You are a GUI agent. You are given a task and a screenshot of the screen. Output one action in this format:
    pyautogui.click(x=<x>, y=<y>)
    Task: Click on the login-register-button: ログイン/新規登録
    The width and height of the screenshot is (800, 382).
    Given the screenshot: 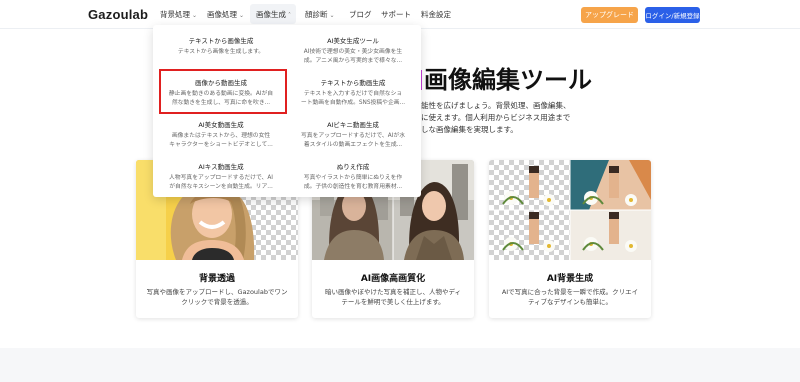 What is the action you would take?
    pyautogui.click(x=672, y=15)
    